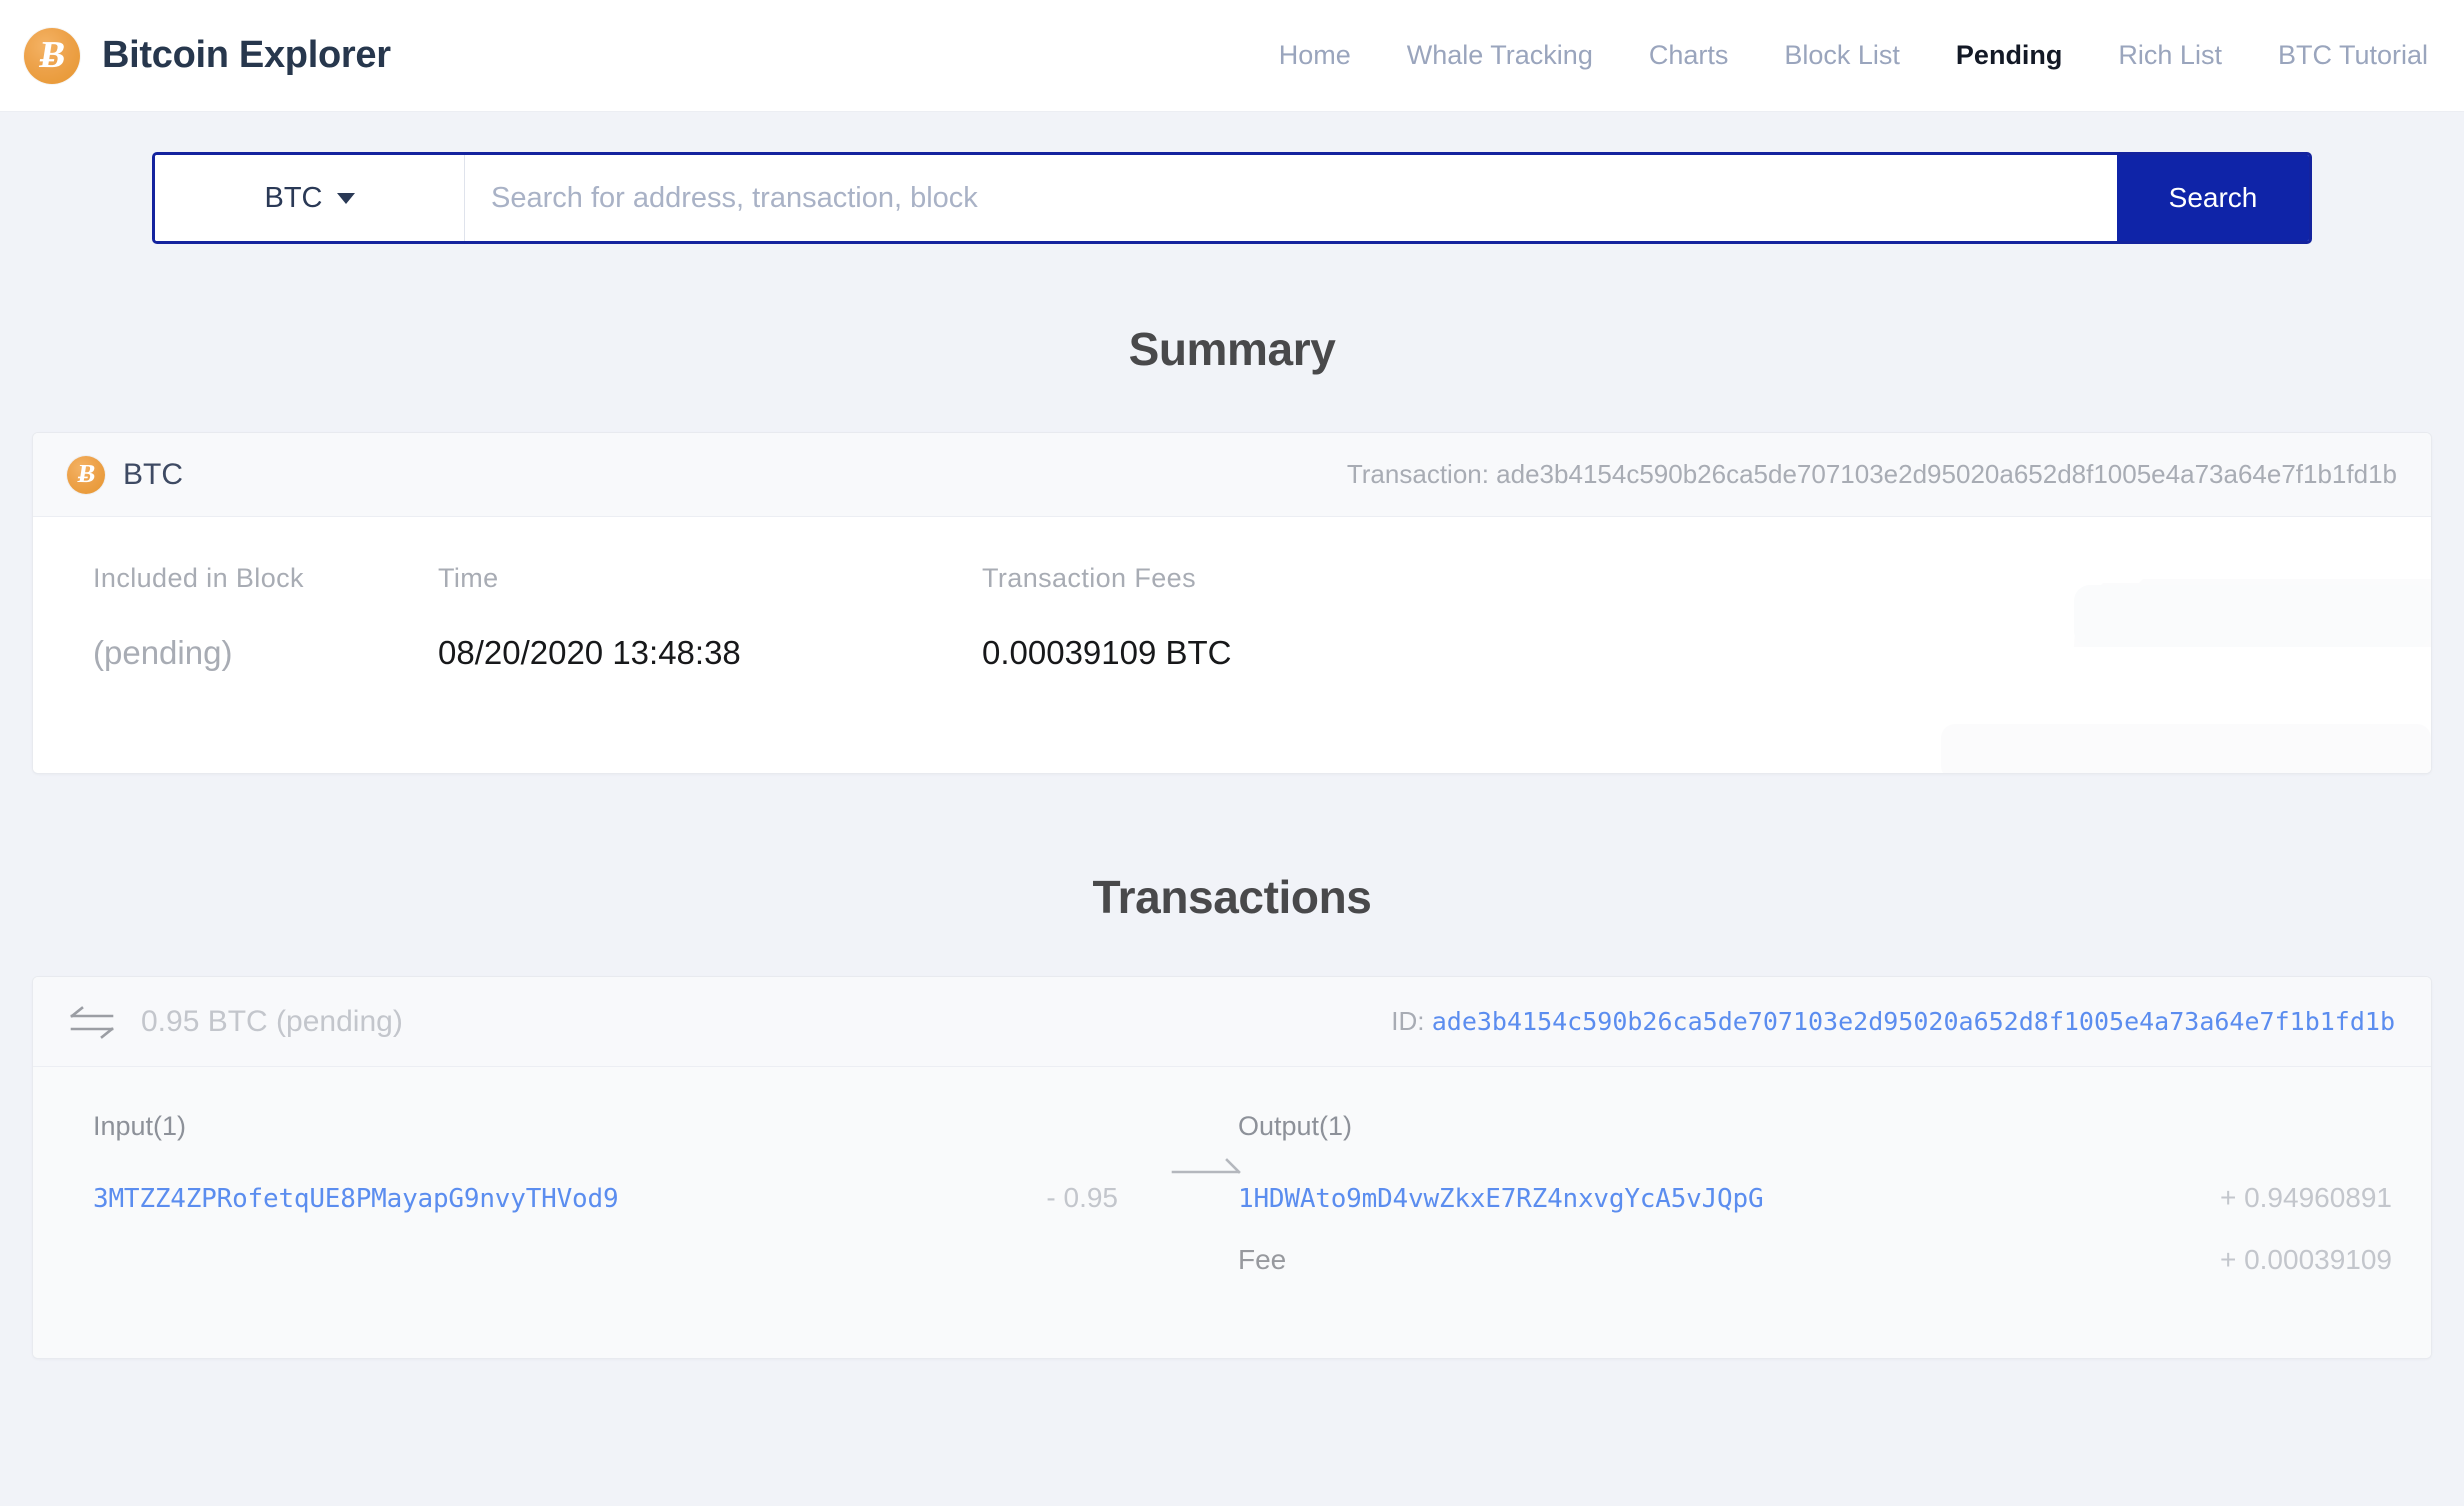 The height and width of the screenshot is (1506, 2464). What do you see at coordinates (1089, 578) in the screenshot?
I see `summary-label: Transaction Fees` at bounding box center [1089, 578].